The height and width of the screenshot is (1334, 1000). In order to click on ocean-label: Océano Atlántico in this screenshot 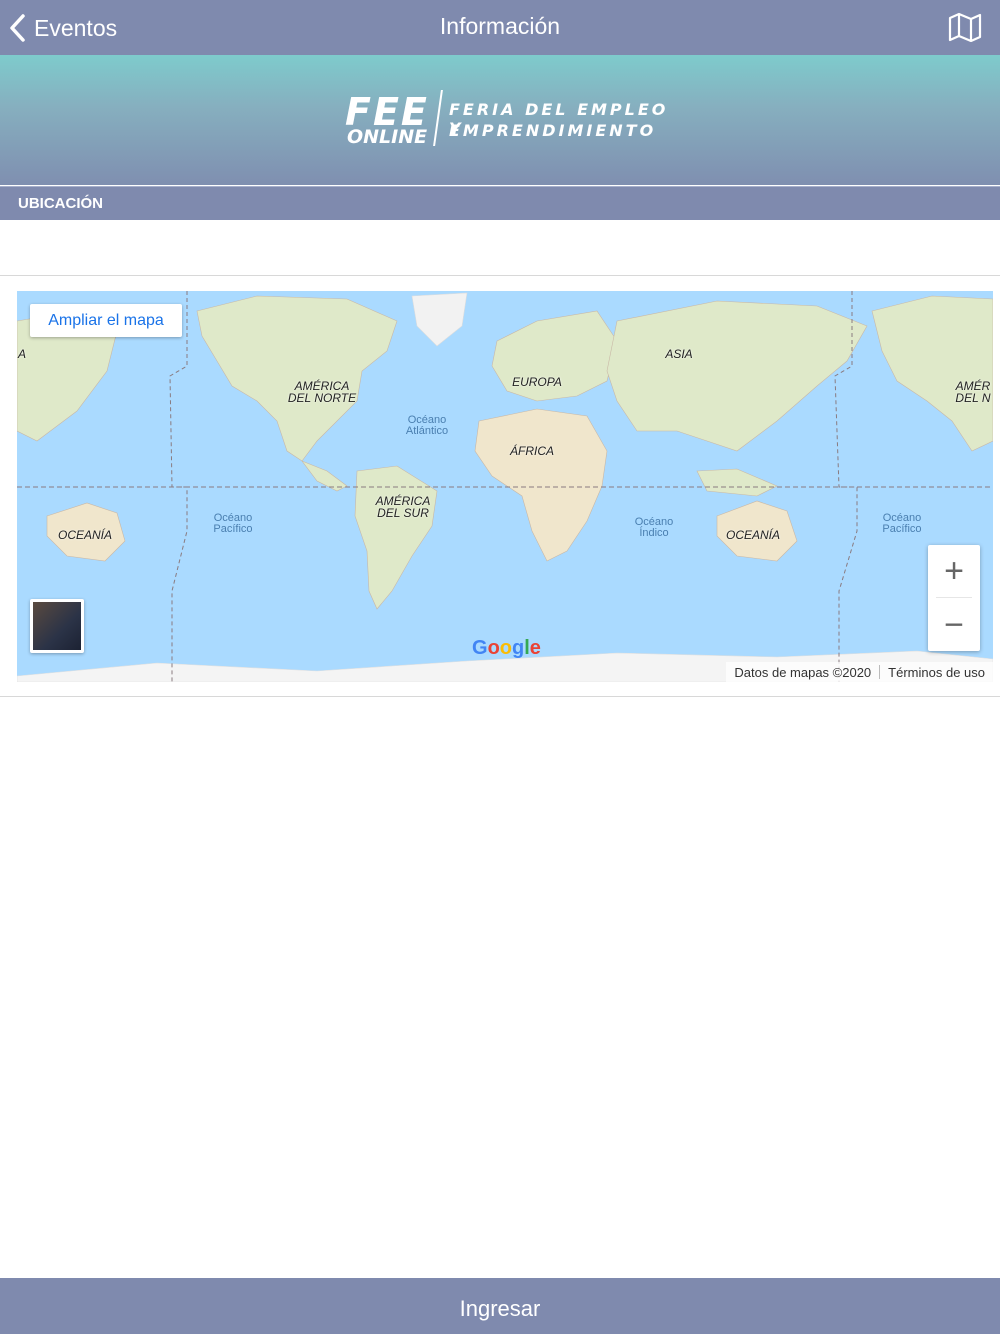, I will do `click(427, 425)`.